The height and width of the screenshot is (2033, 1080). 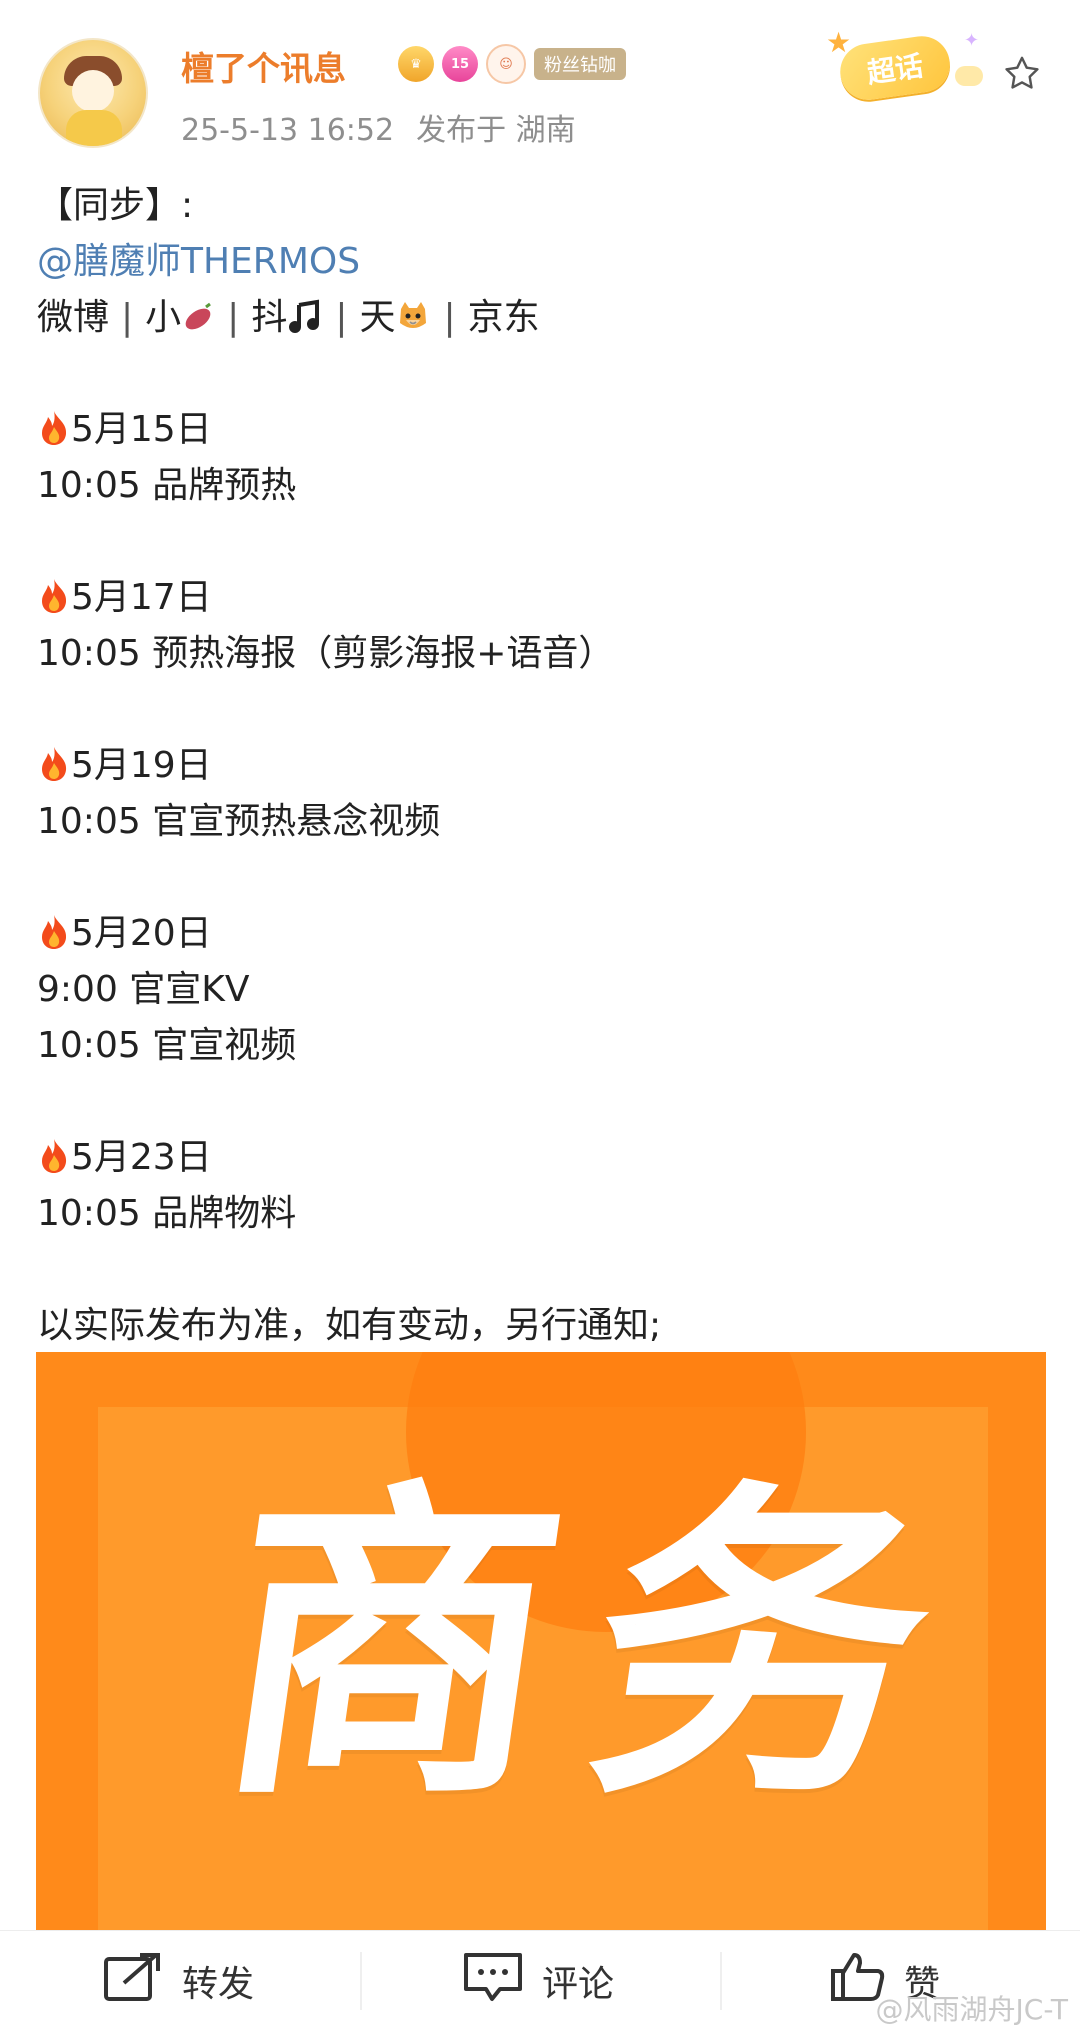 I want to click on avatar-face, so click(x=93, y=91).